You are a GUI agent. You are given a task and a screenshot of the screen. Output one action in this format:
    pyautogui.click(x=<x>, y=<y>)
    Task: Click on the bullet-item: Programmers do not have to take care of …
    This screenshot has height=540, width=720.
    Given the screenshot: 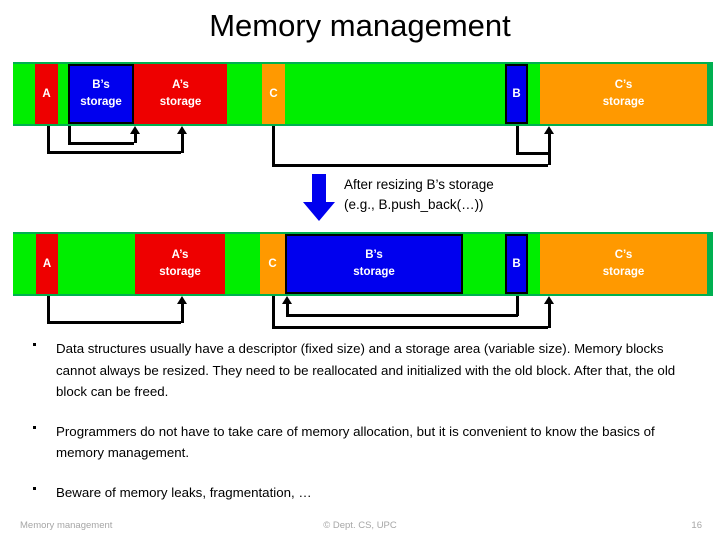 What is the action you would take?
    pyautogui.click(x=360, y=442)
    